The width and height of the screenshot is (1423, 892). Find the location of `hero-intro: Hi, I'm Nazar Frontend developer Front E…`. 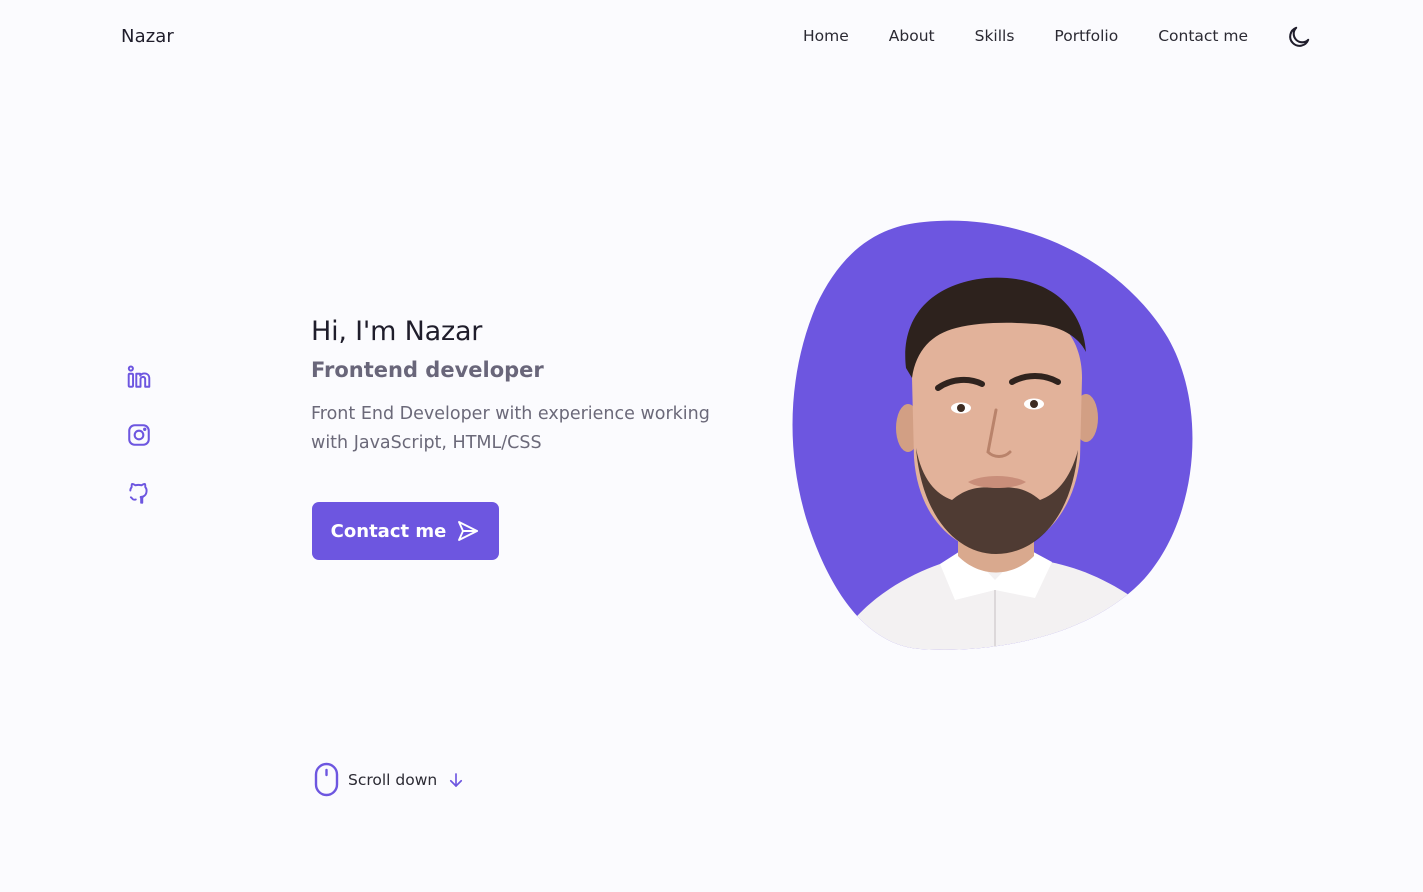

hero-intro: Hi, I'm Nazar Frontend developer Front E… is located at coordinates (531, 386).